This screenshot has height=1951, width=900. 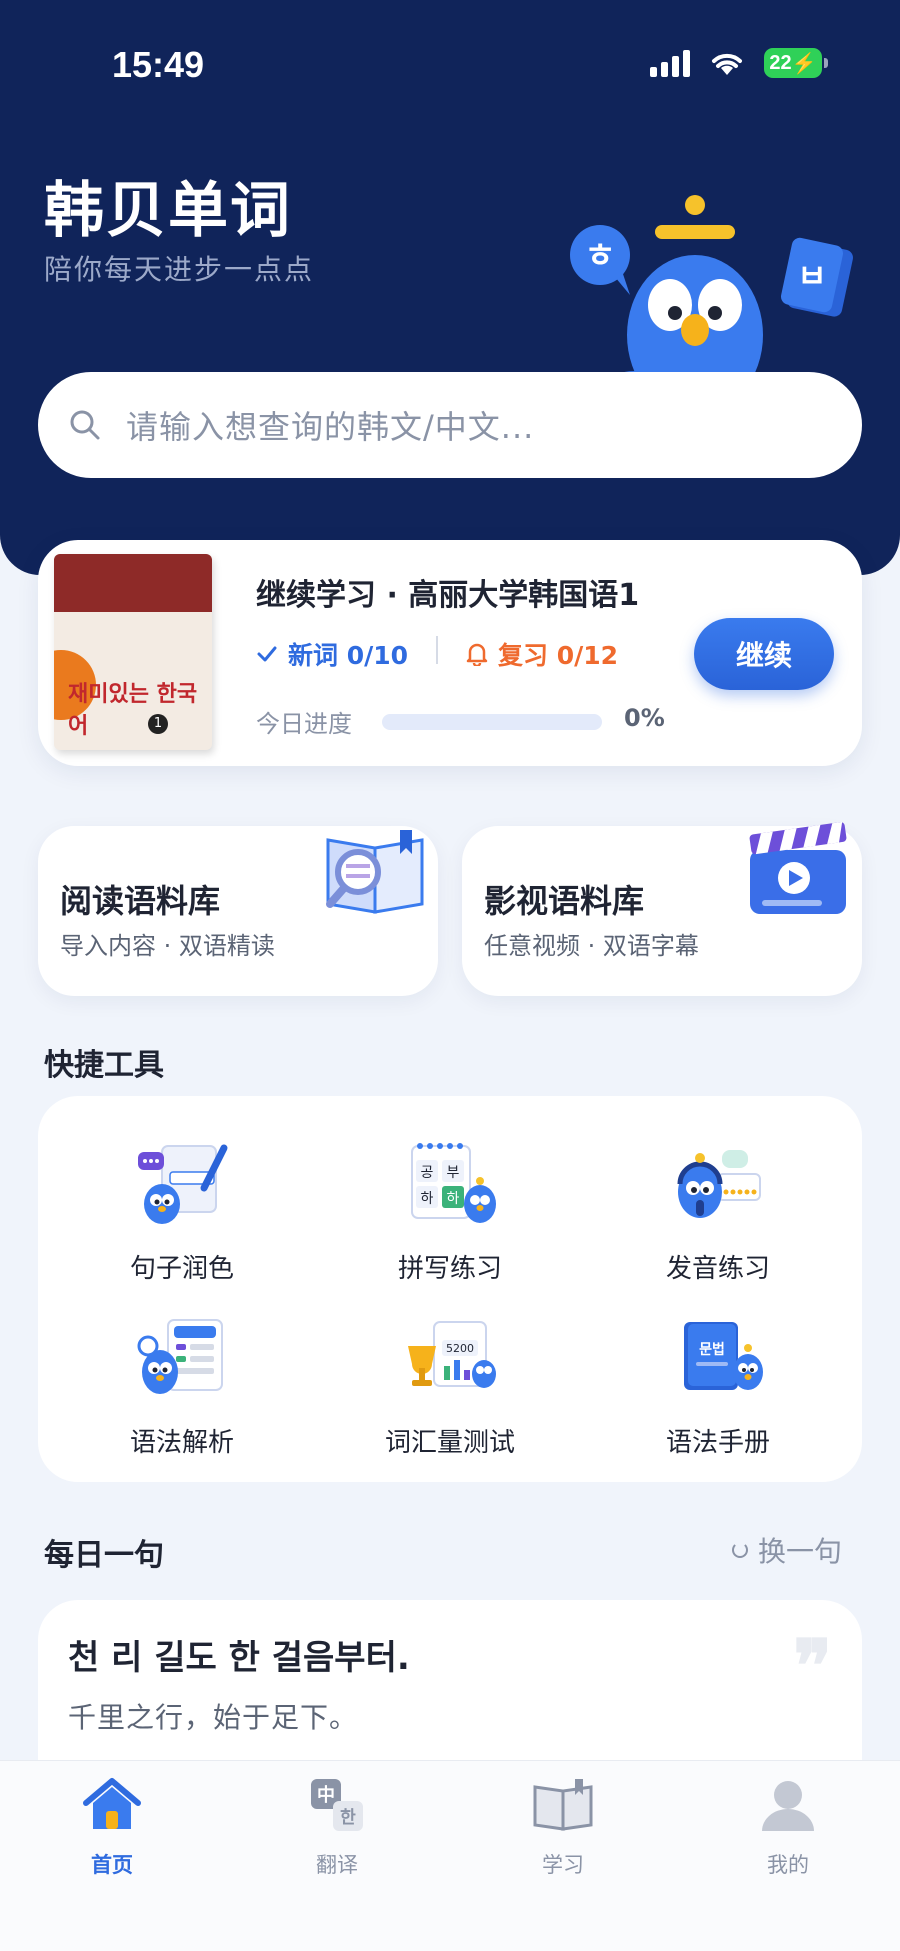 I want to click on daily-sentence-korean: 천 리 길도 한 걸음부터., so click(x=239, y=1658).